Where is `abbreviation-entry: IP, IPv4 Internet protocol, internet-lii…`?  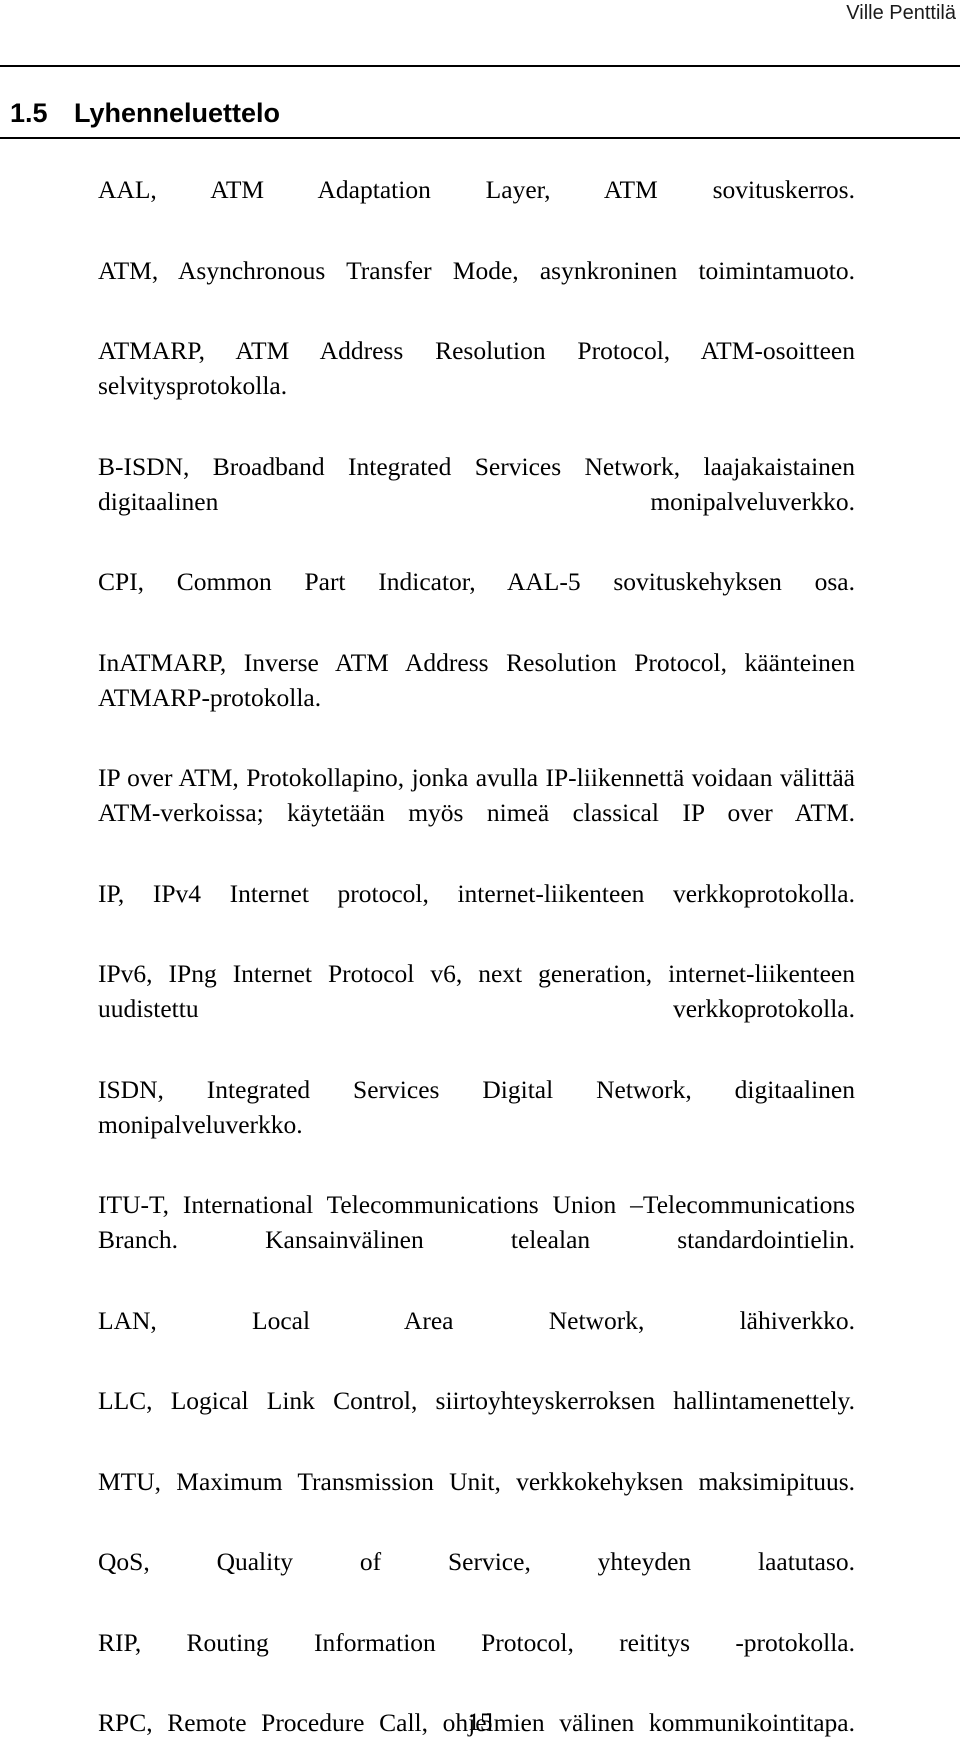 abbreviation-entry: IP, IPv4 Internet protocol, internet-lii… is located at coordinates (476, 893).